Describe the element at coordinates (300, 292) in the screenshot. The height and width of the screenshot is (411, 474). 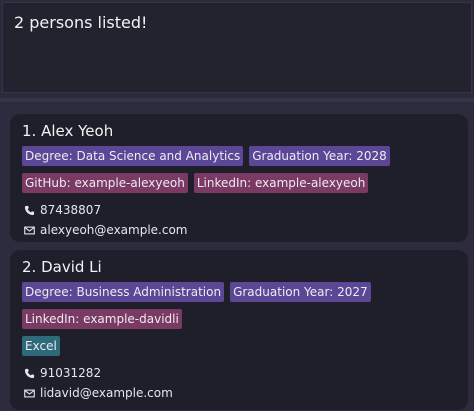
I see `graduation-tag: Graduation Year: 2027` at that location.